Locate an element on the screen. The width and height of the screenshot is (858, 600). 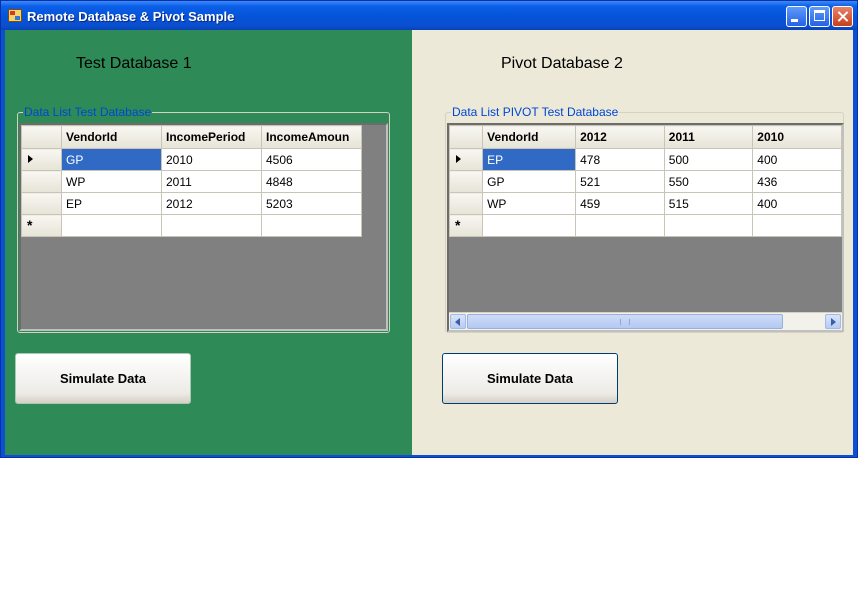
table-row: WP 459 515 400 is located at coordinates (645, 203).